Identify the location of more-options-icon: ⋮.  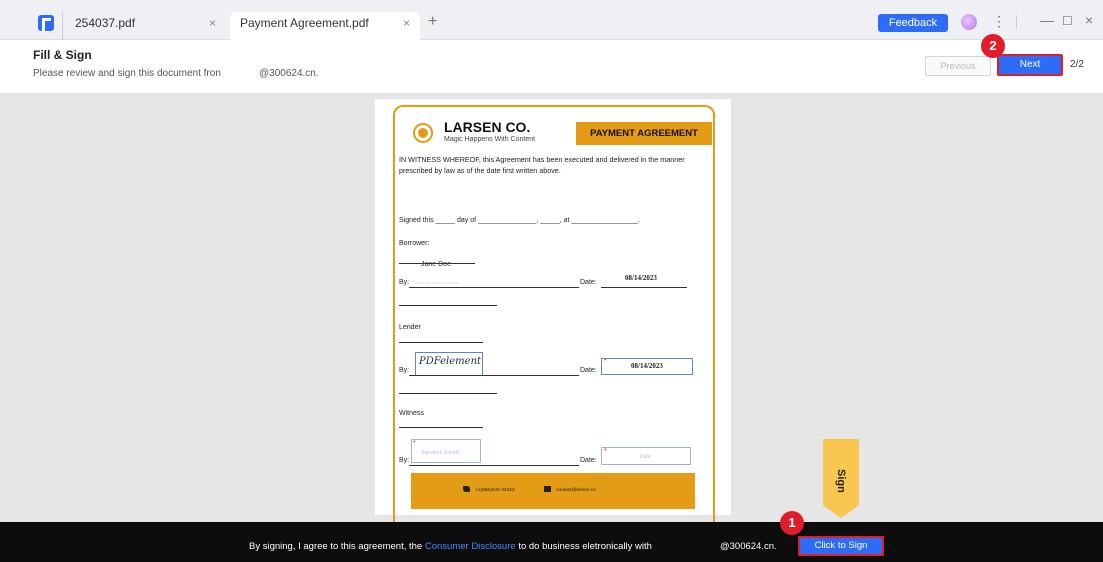
(999, 21).